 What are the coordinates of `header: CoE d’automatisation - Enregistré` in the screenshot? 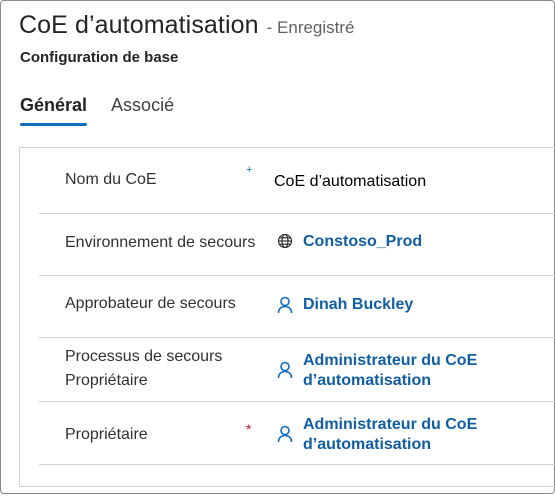 It's located at (187, 25).